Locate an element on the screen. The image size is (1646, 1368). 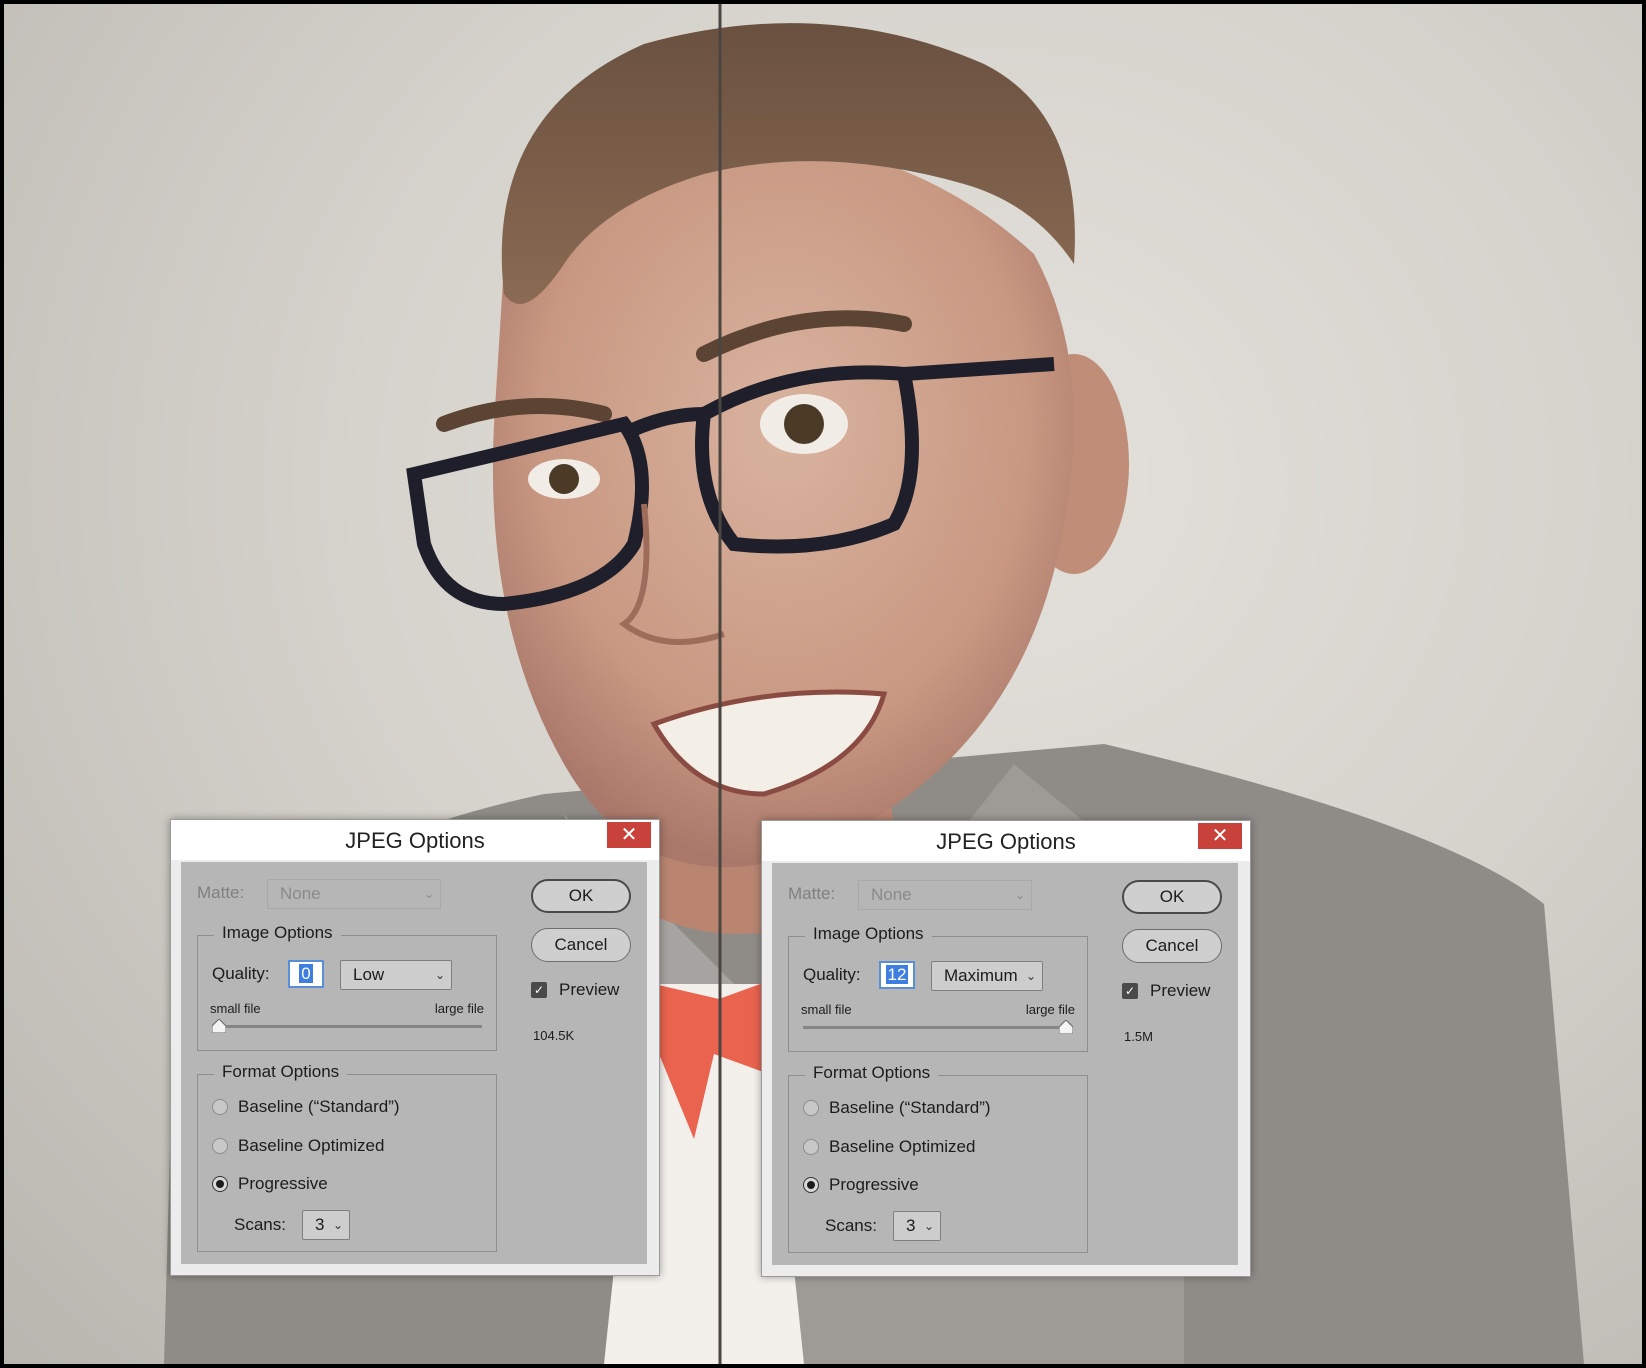
quality-preset-value: Low is located at coordinates (369, 974).